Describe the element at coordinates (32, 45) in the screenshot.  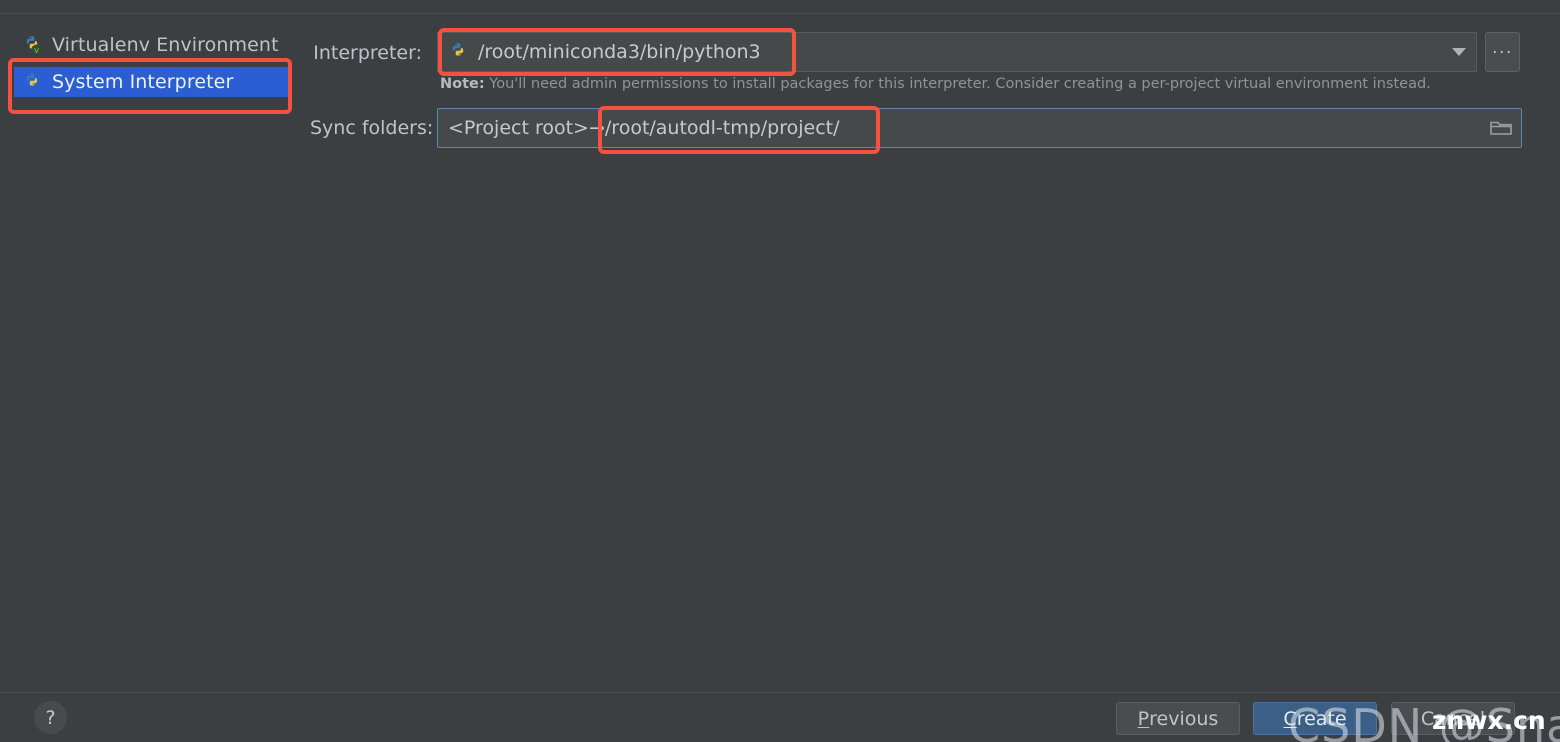
I see `python-virtualenv-icon: V` at that location.